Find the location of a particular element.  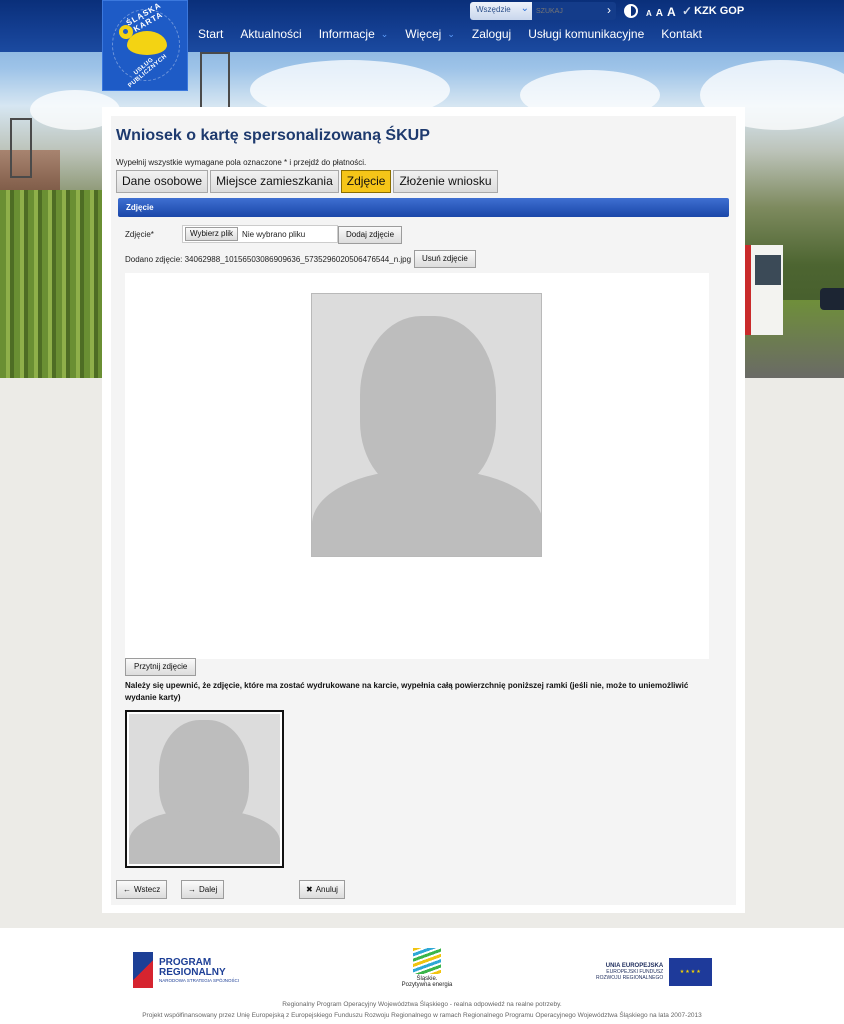

arrow-left-icon: ← is located at coordinates (127, 889).